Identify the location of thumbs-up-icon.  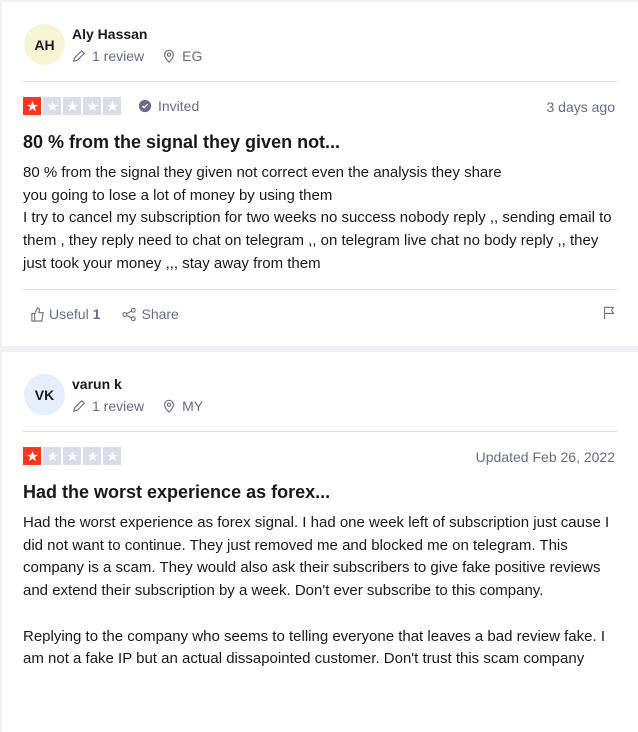
(37, 314).